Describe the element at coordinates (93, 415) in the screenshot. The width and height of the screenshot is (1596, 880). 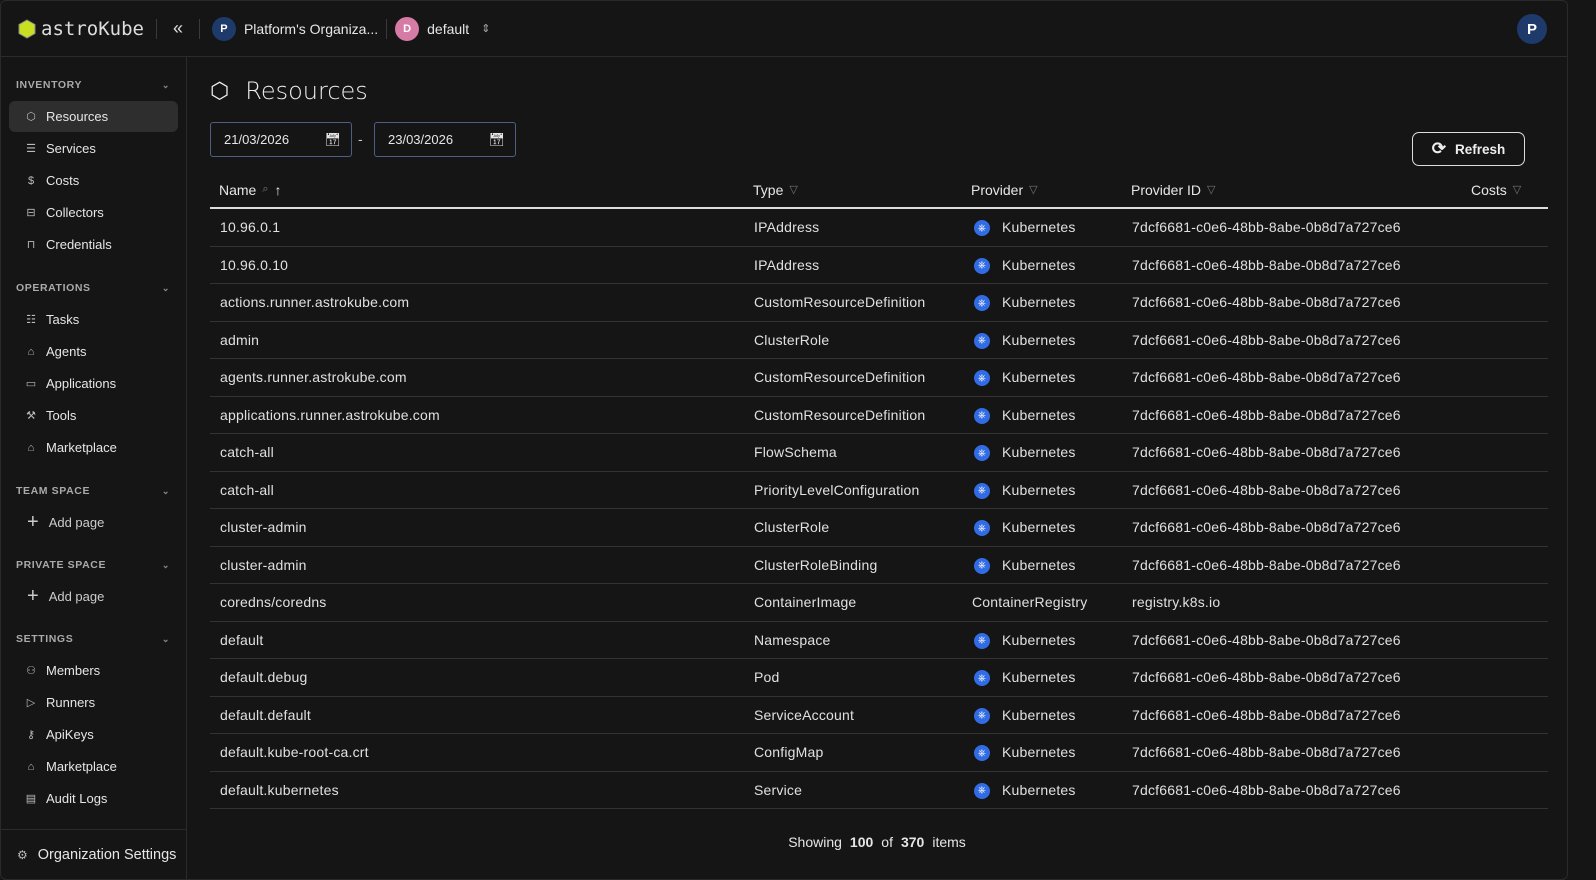
I see `sidebar-item-tools: ⚒ Tools` at that location.